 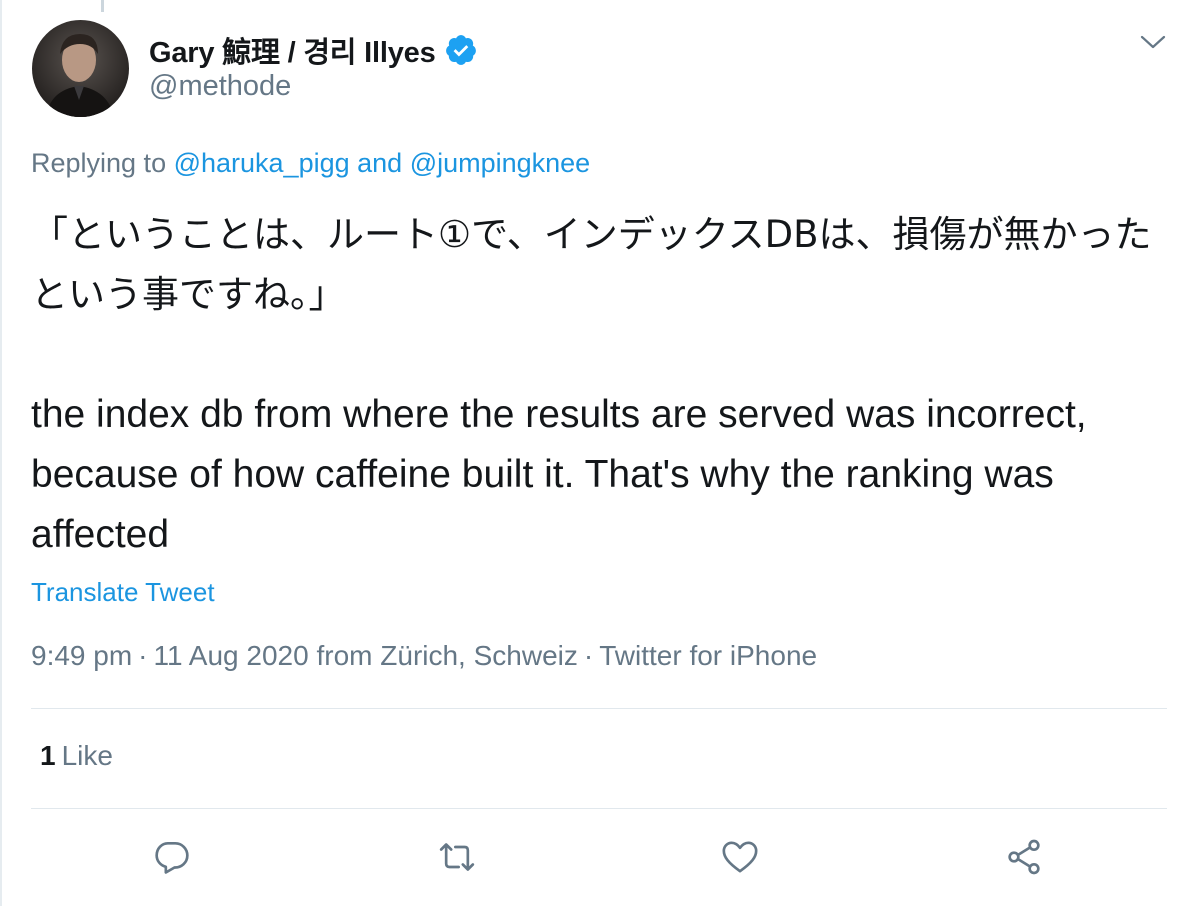 What do you see at coordinates (81, 655) in the screenshot?
I see `tweet-time: 9:49 pm` at bounding box center [81, 655].